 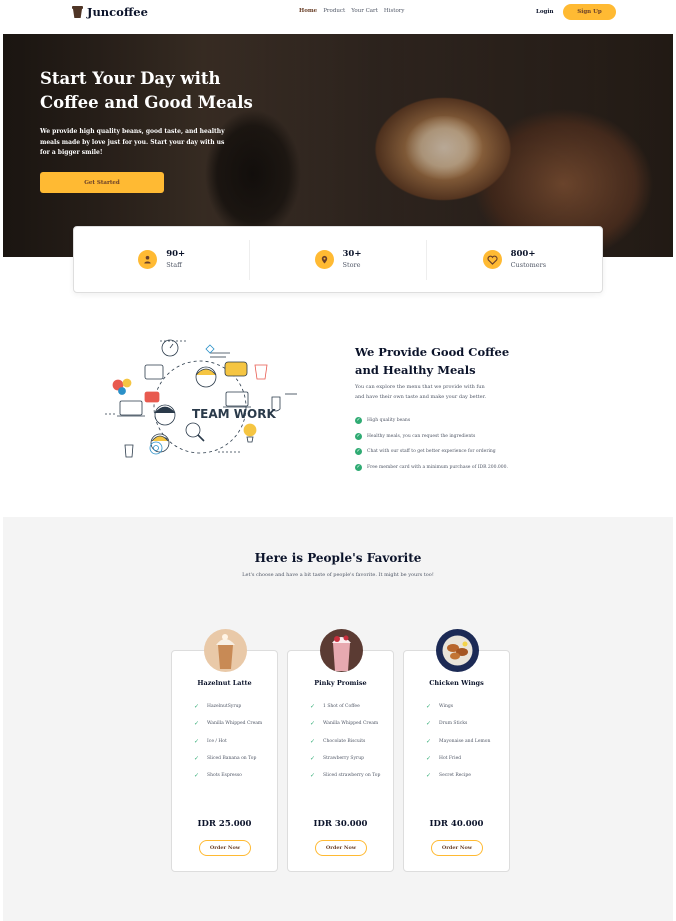 What do you see at coordinates (528, 265) in the screenshot?
I see `stat-label: Customers` at bounding box center [528, 265].